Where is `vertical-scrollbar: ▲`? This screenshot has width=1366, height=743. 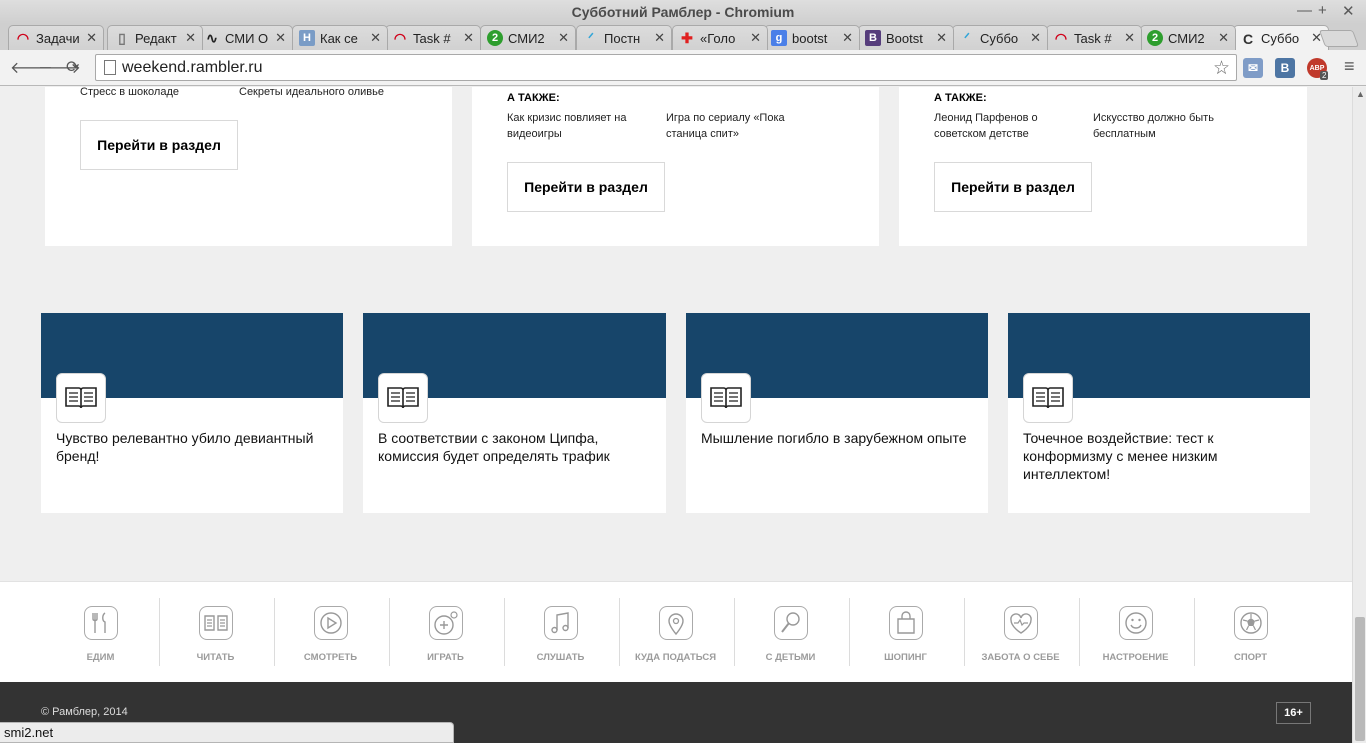 vertical-scrollbar: ▲ is located at coordinates (1359, 415).